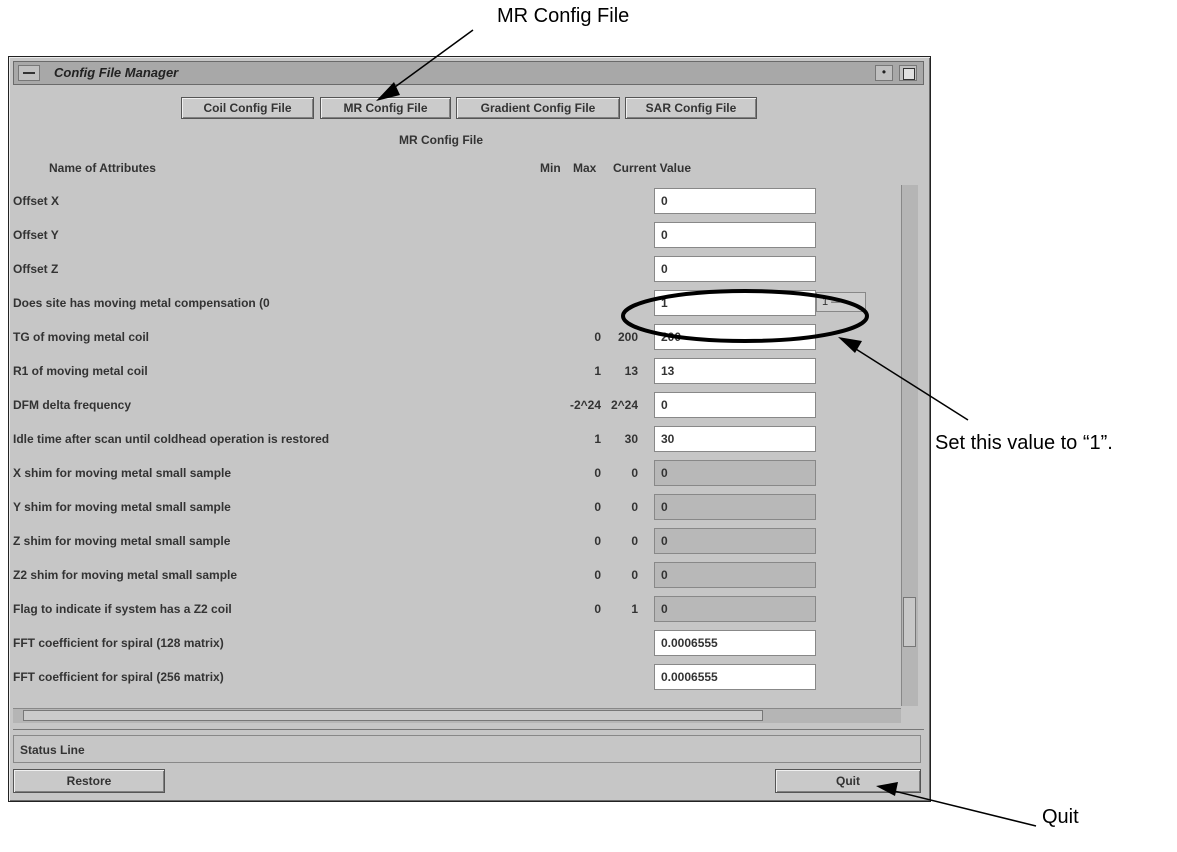 This screenshot has width=1177, height=852. I want to click on table-row: TG of moving metal coil 0 200 200, so click(459, 337).